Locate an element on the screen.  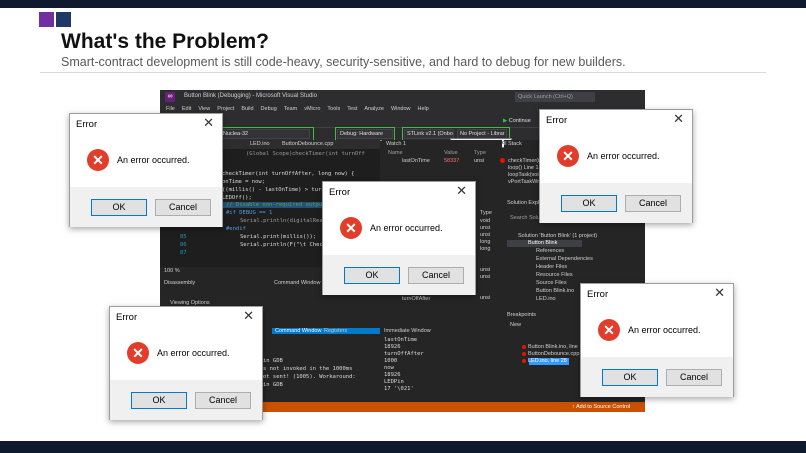
code-line-1: checkTimer(int turnOffAfter, long now) { is located at coordinates (288, 174).